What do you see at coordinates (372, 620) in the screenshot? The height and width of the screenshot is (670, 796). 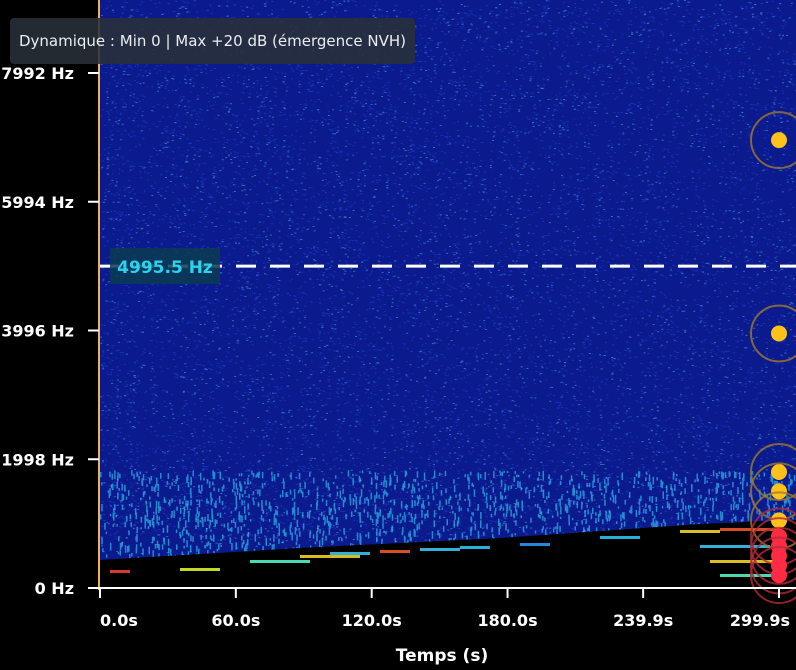 I see `x-tick-label: 120.0s` at bounding box center [372, 620].